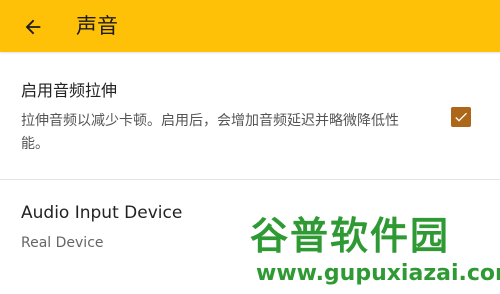 This screenshot has width=500, height=294. I want to click on audio-stretch-checkbox, so click(461, 117).